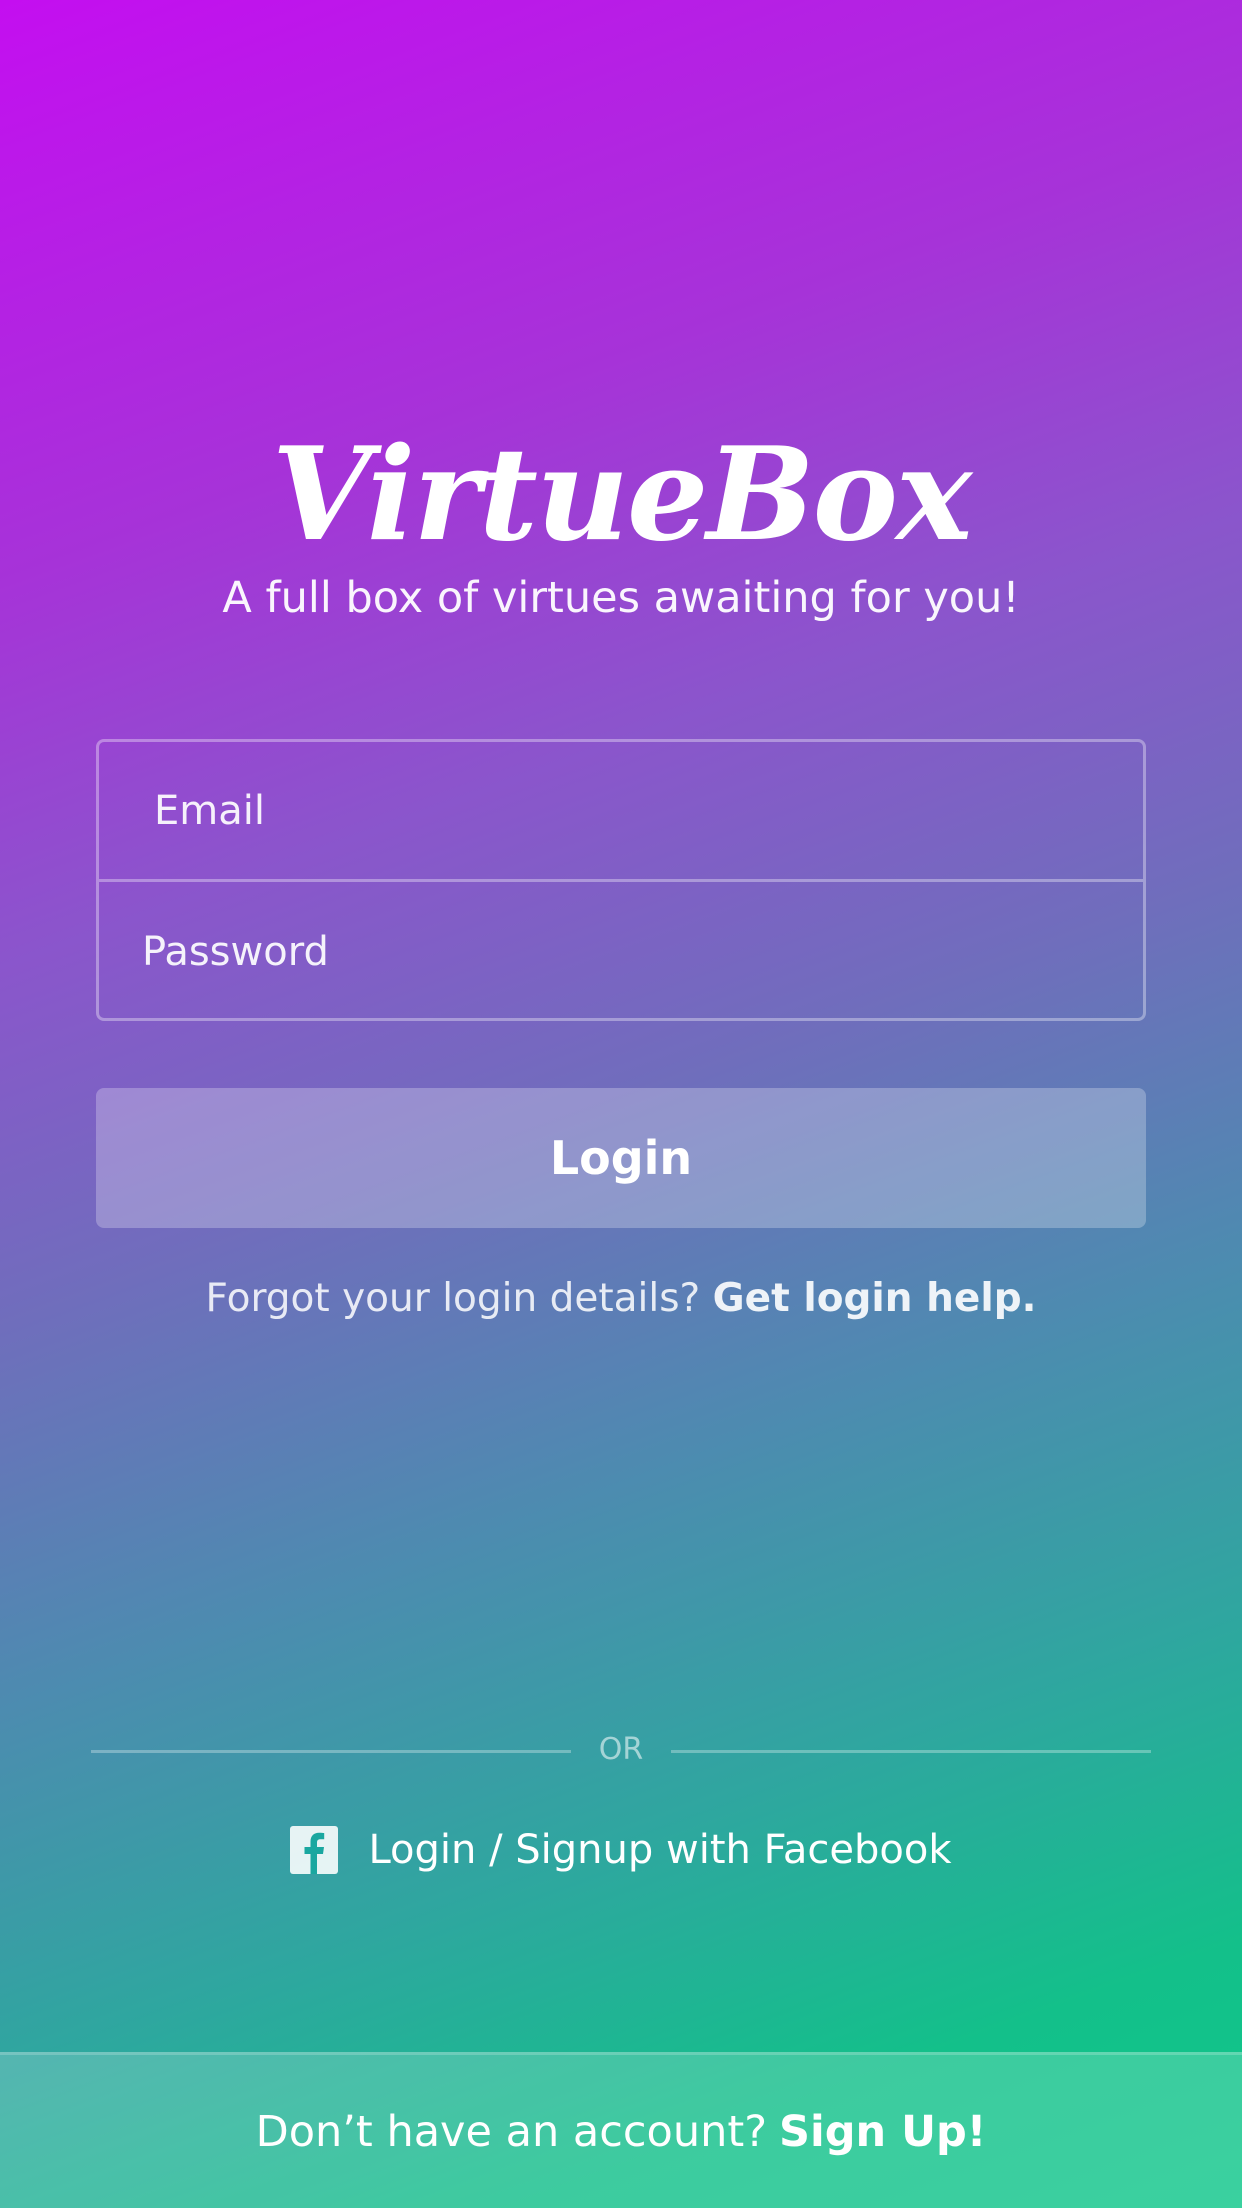 This screenshot has width=1242, height=2208. What do you see at coordinates (621, 598) in the screenshot?
I see `tagline: A full box of virtues awaiting for you!` at bounding box center [621, 598].